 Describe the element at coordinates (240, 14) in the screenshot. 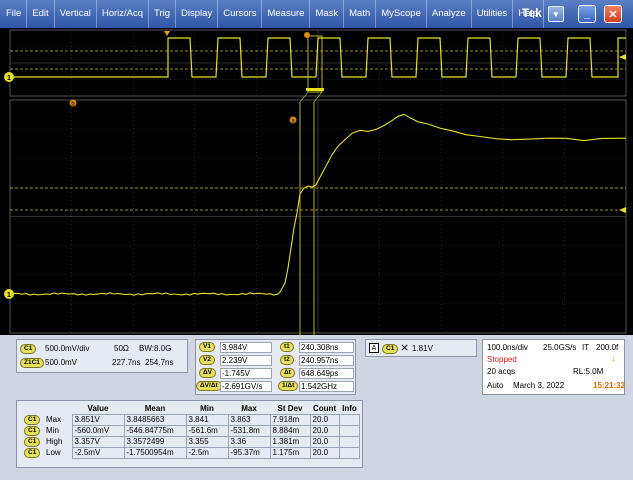

I see `menu-cursors: Cursors` at that location.